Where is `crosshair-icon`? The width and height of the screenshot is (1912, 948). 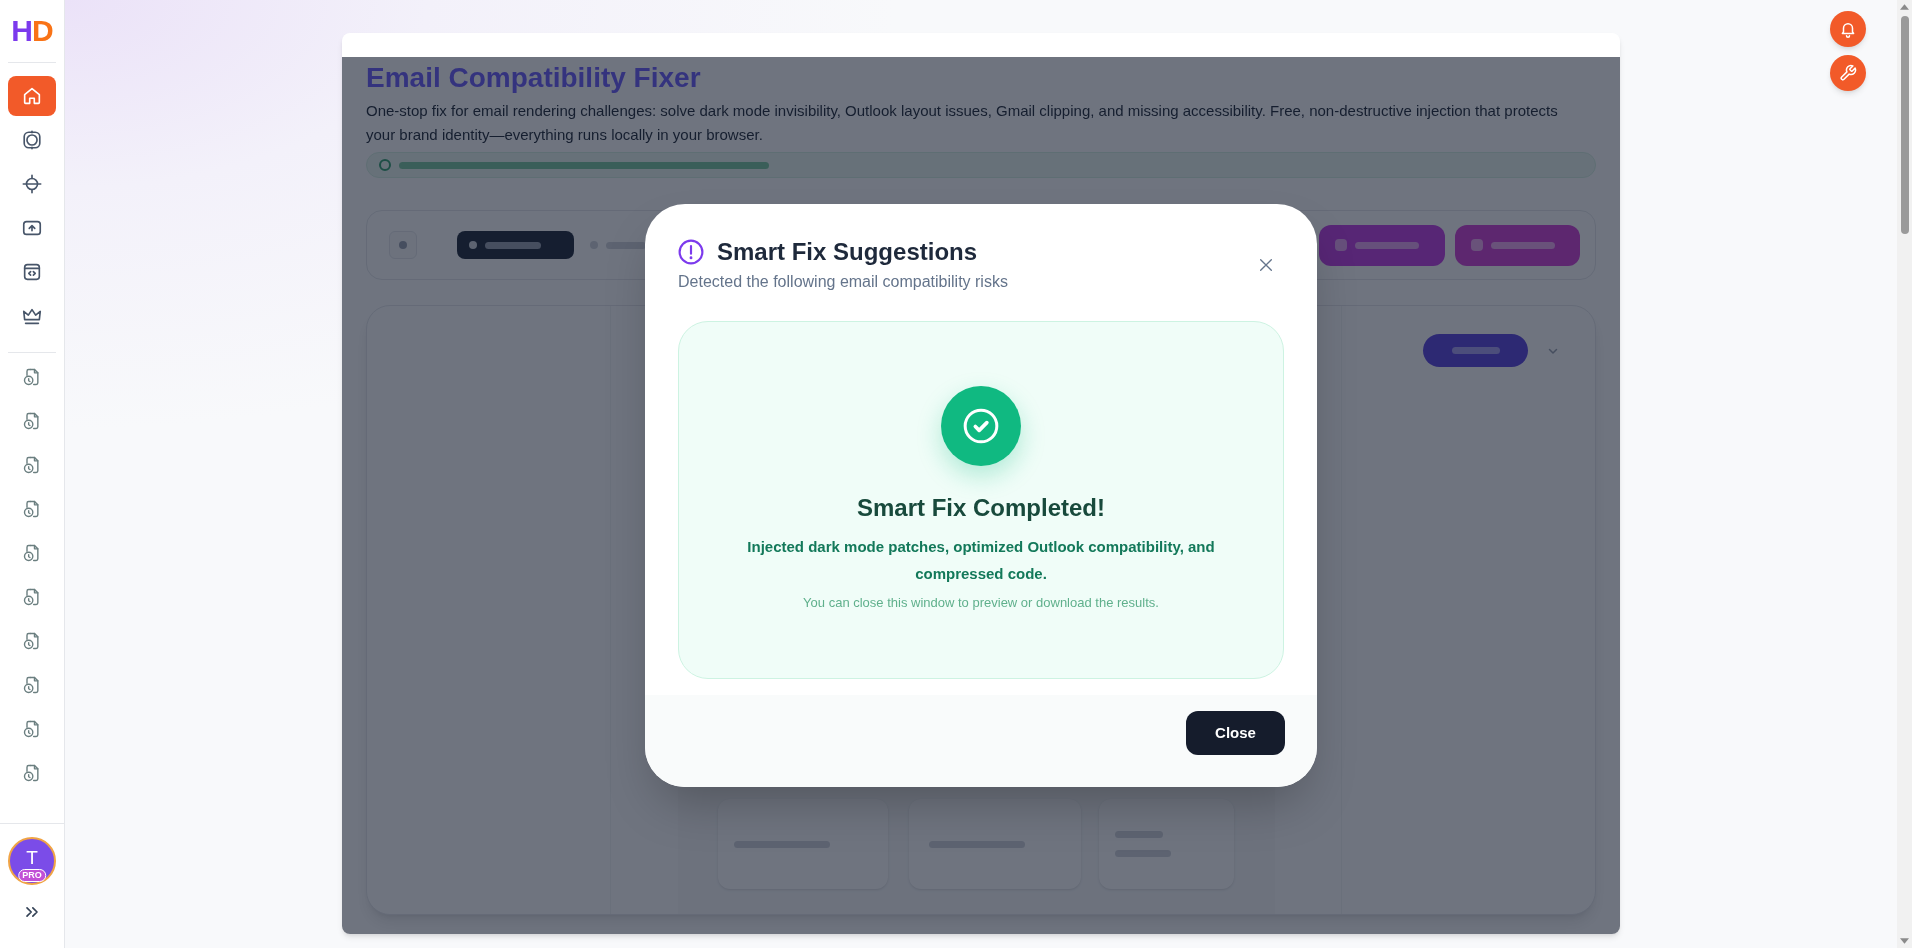 crosshair-icon is located at coordinates (32, 184).